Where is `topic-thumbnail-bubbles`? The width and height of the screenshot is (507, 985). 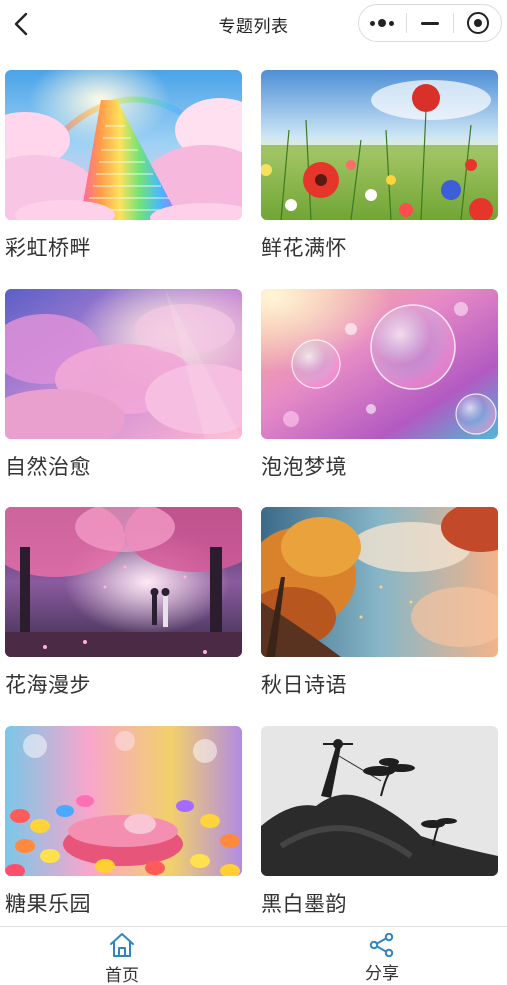
topic-thumbnail-bubbles is located at coordinates (379, 364).